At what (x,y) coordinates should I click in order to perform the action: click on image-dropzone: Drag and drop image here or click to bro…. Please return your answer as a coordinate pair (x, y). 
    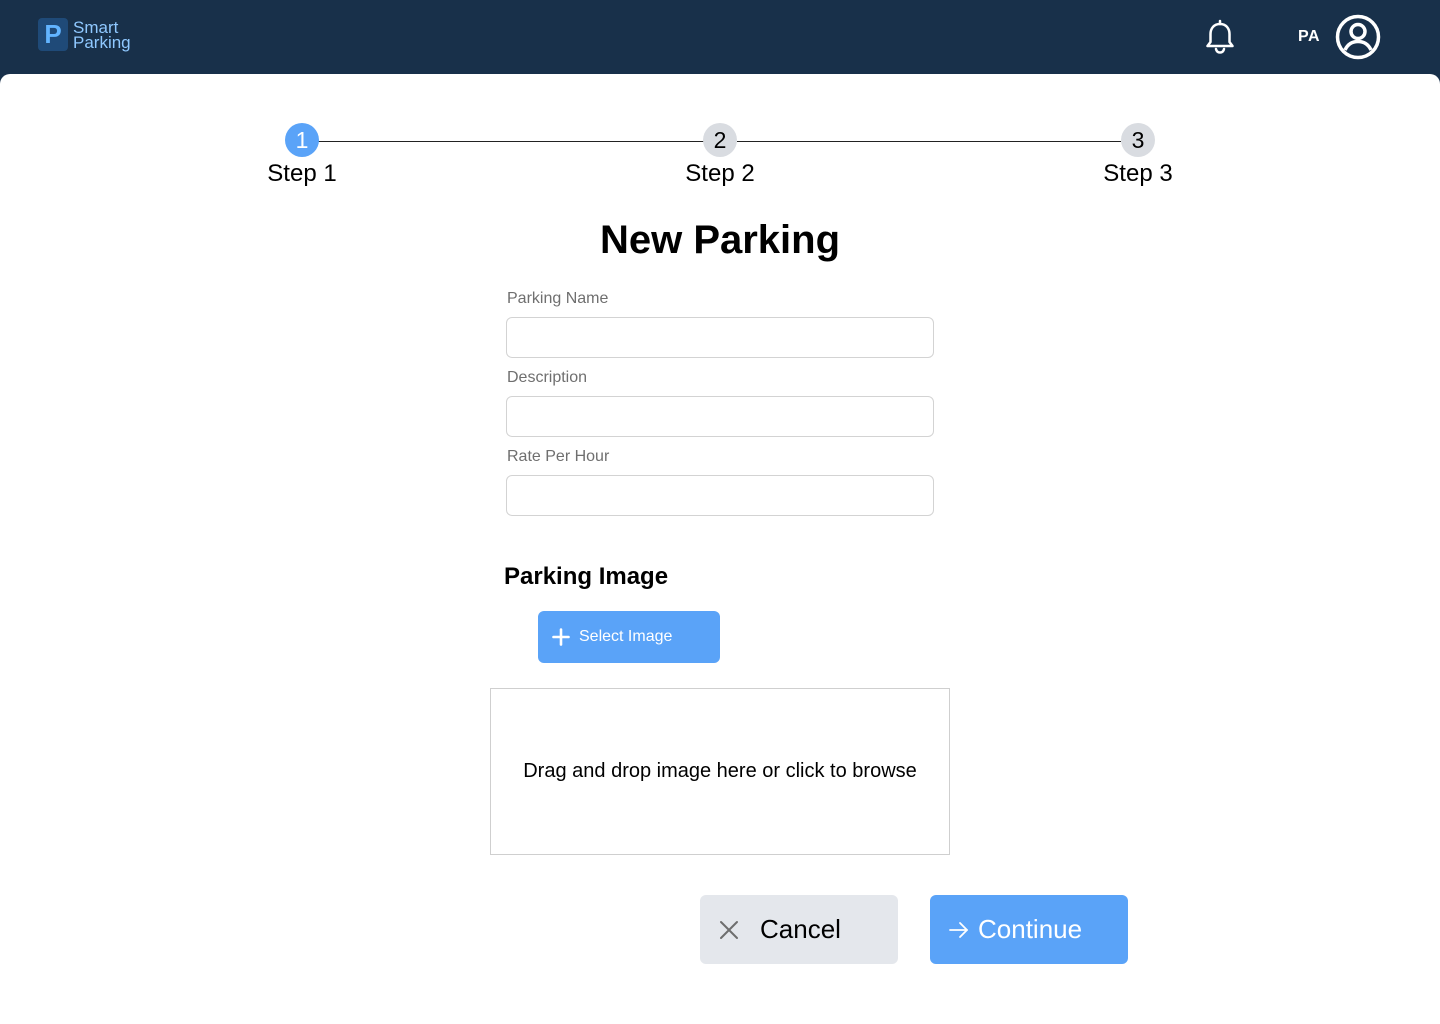
    Looking at the image, I should click on (720, 771).